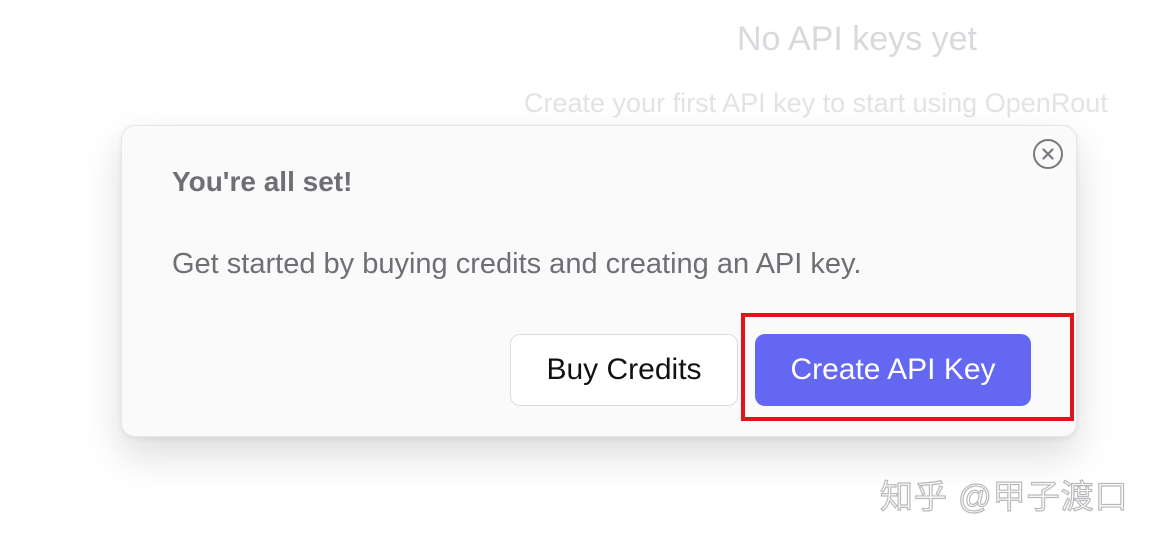  Describe the element at coordinates (624, 370) in the screenshot. I see `buy-credits-button: Buy Credits` at that location.